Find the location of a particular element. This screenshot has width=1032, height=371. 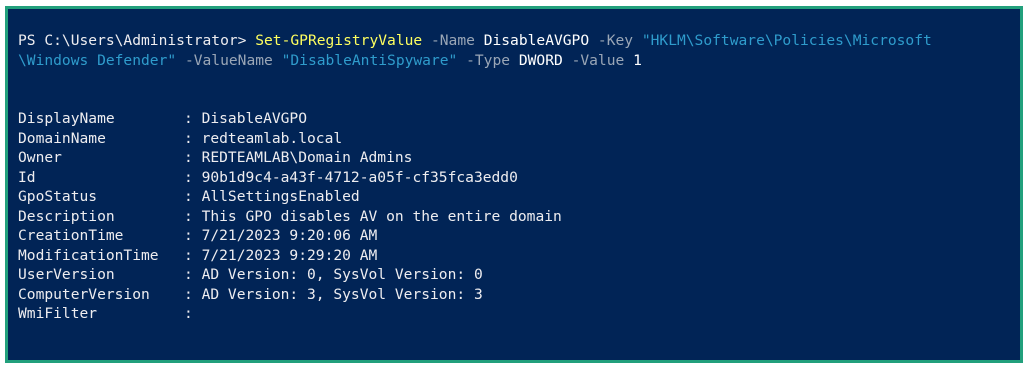

property-value: : AD Version: 3, SysVol Version: 3 is located at coordinates (333, 294).